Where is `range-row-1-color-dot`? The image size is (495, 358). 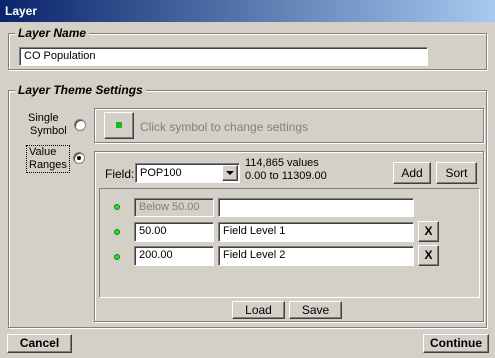
range-row-1-color-dot is located at coordinates (117, 207).